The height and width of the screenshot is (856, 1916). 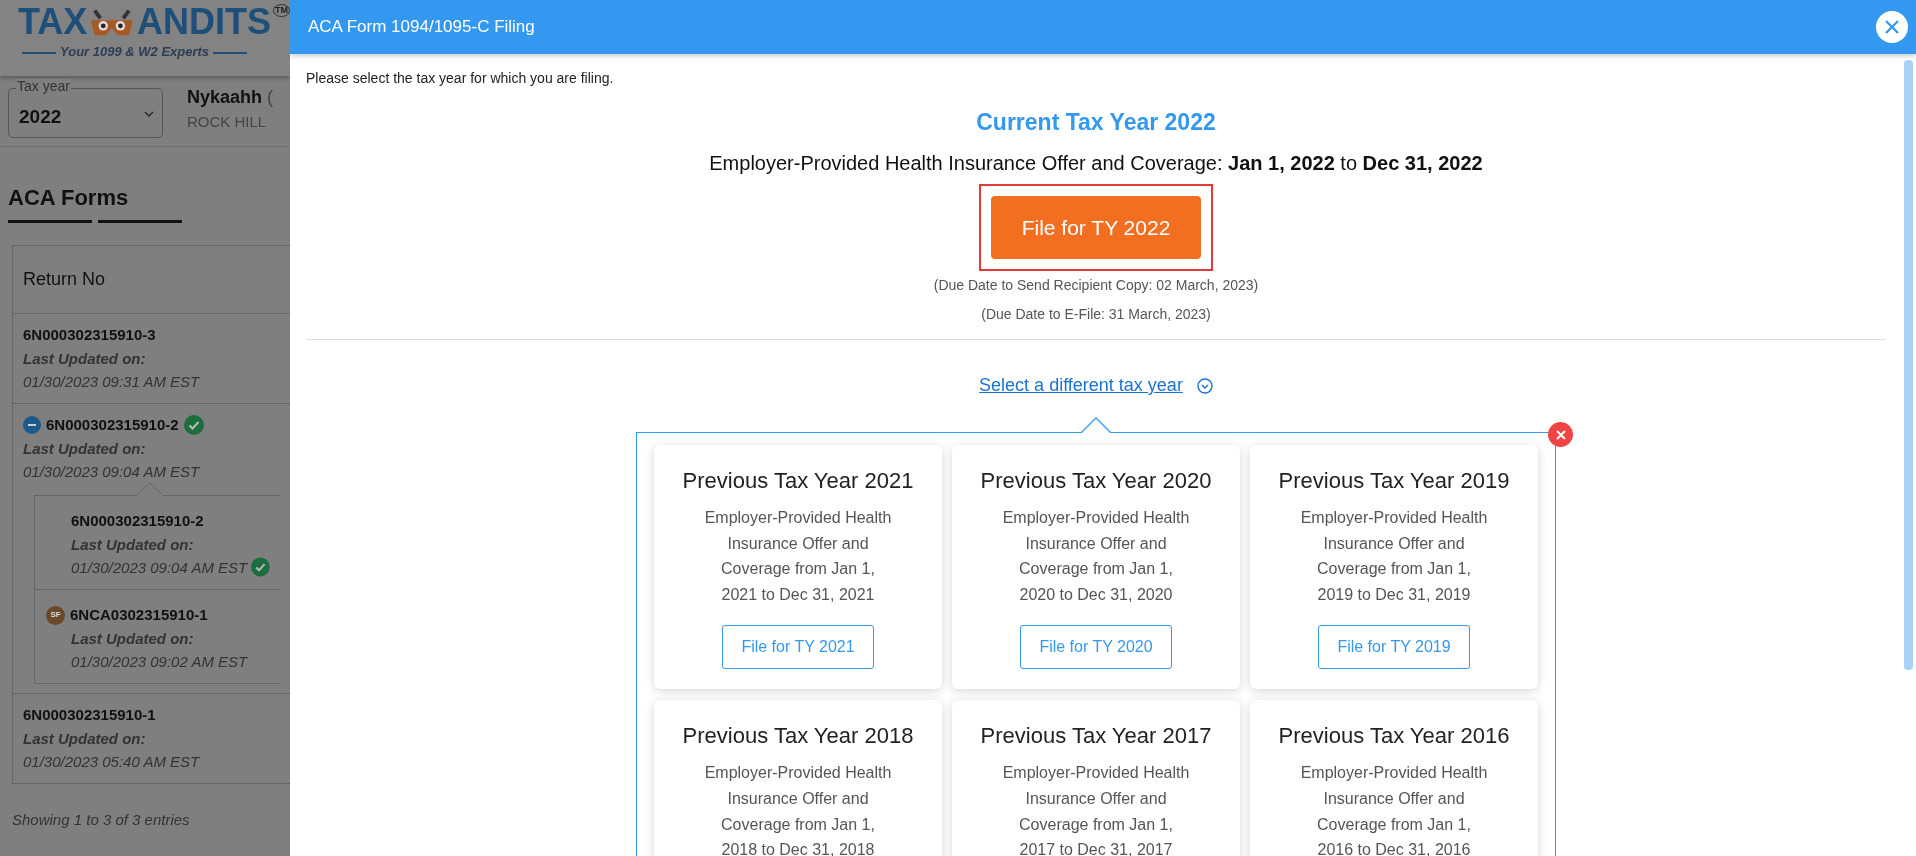 I want to click on business-address: ROCK HILL, so click(x=227, y=122).